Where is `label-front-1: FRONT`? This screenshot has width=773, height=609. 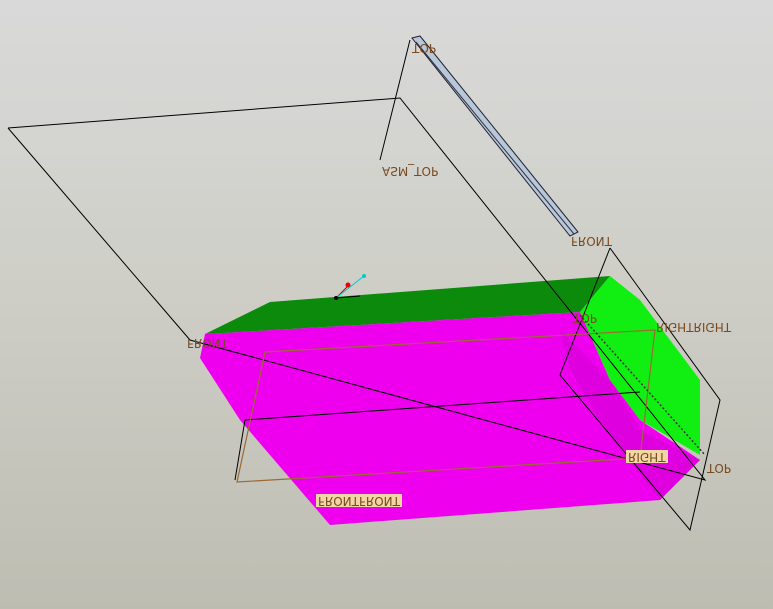
label-front-1: FRONT is located at coordinates (591, 241).